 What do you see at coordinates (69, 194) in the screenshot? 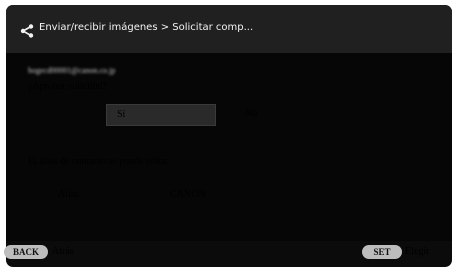
I see `alias-label: Alias` at bounding box center [69, 194].